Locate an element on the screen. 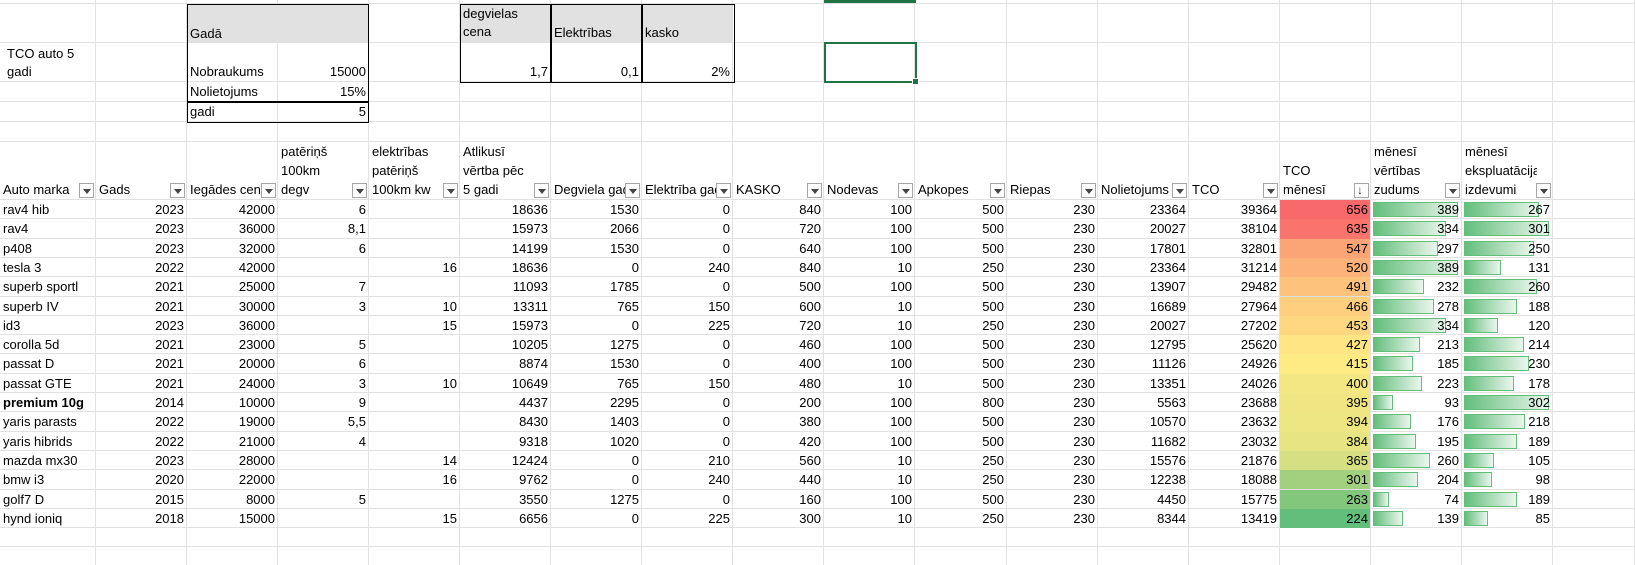 The image size is (1635, 565). table-cell: 22000 is located at coordinates (232, 479).